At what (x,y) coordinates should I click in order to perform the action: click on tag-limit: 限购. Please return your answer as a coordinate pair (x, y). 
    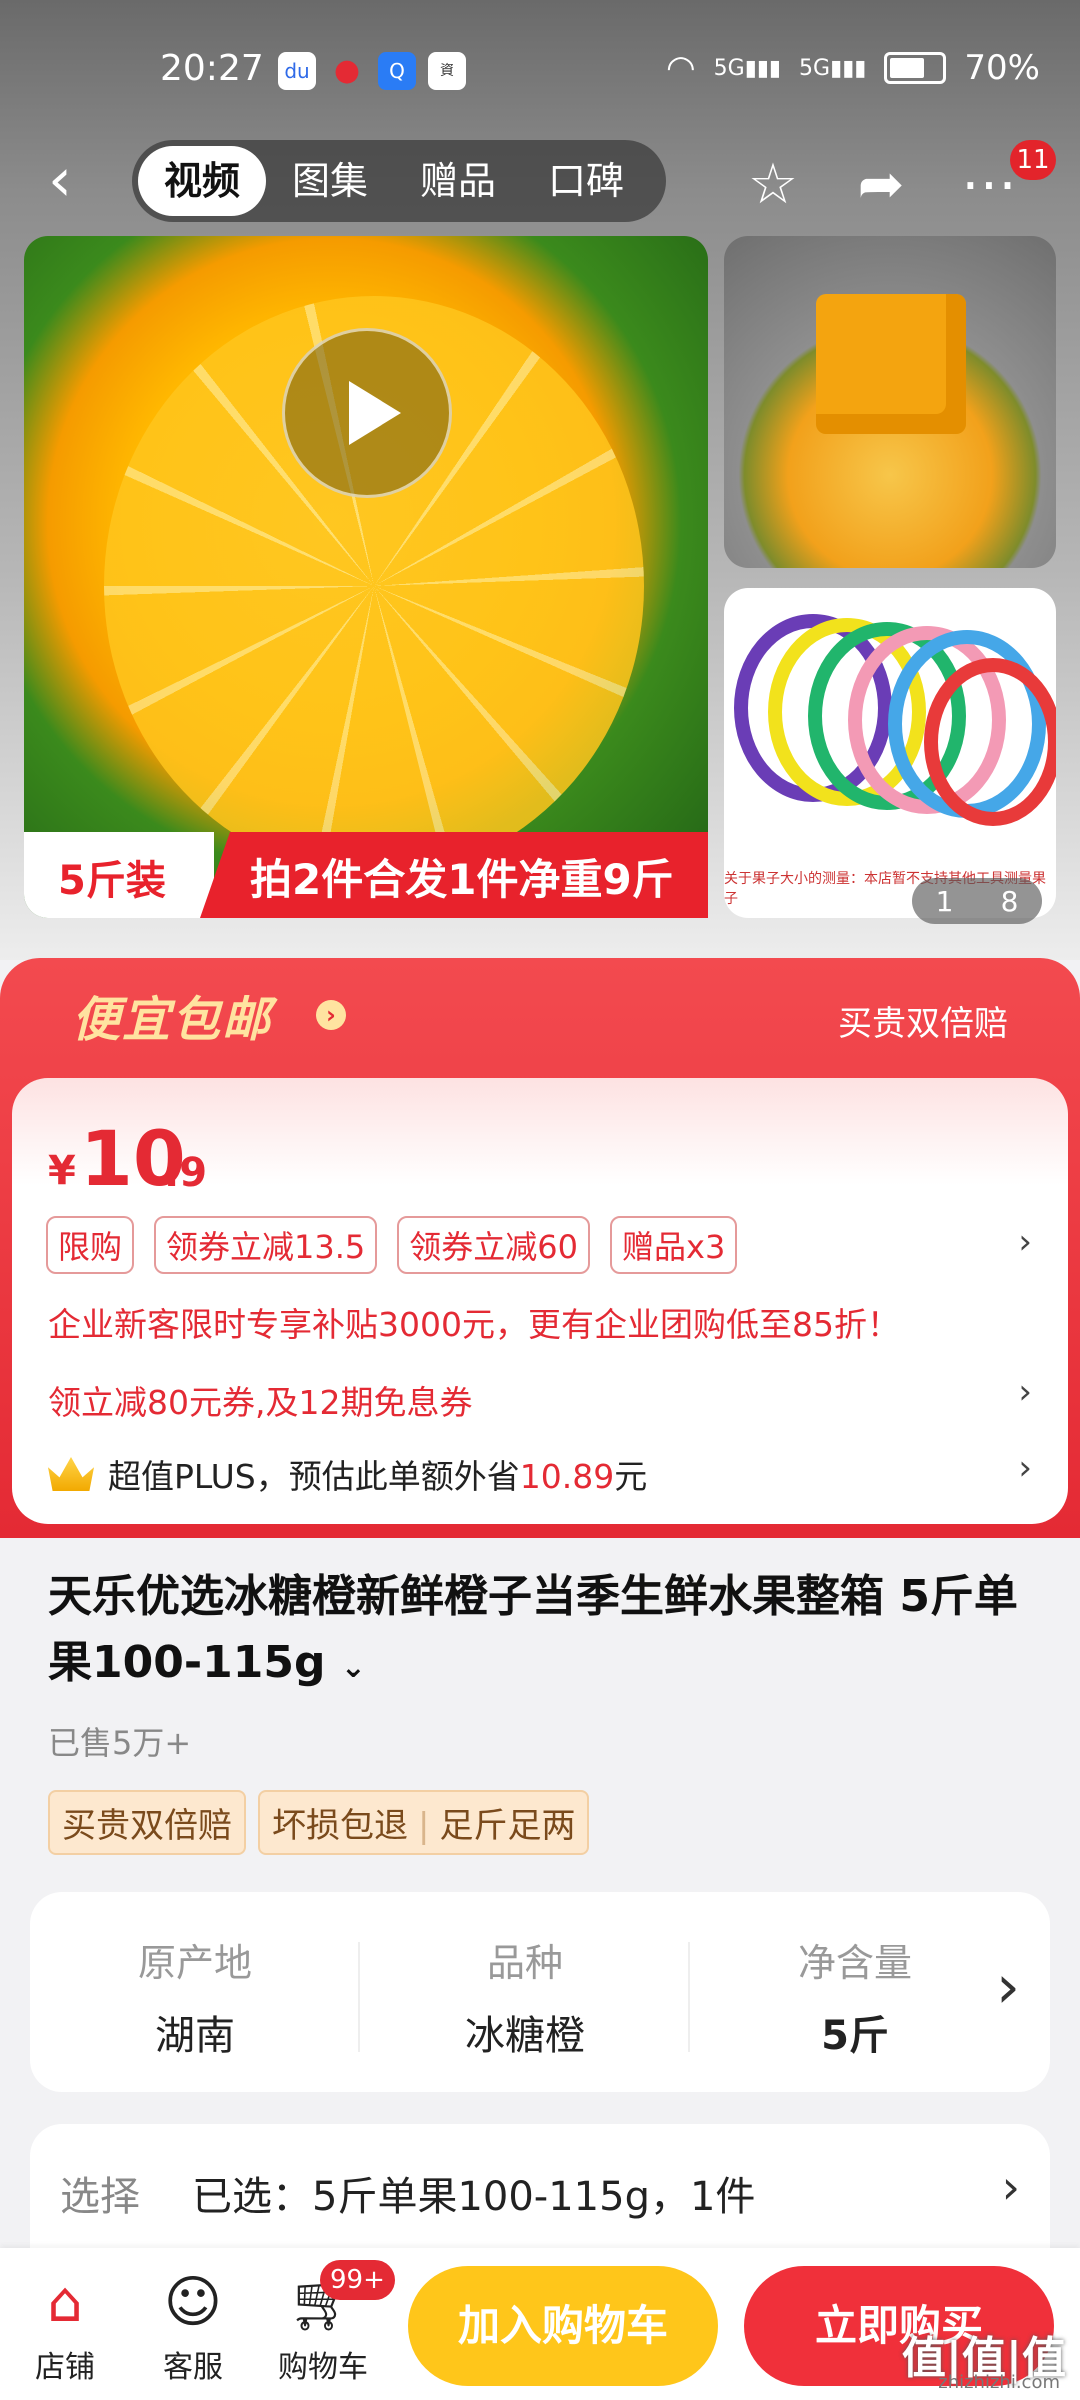
    Looking at the image, I should click on (90, 1245).